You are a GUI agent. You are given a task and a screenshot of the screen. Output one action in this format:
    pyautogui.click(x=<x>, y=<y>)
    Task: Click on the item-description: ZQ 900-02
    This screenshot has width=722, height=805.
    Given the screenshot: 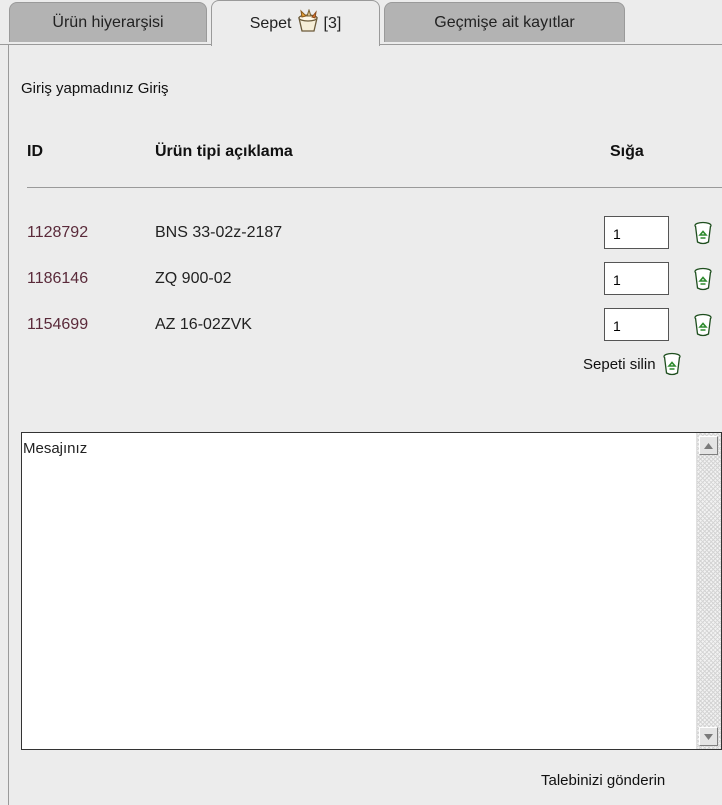 What is the action you would take?
    pyautogui.click(x=193, y=278)
    